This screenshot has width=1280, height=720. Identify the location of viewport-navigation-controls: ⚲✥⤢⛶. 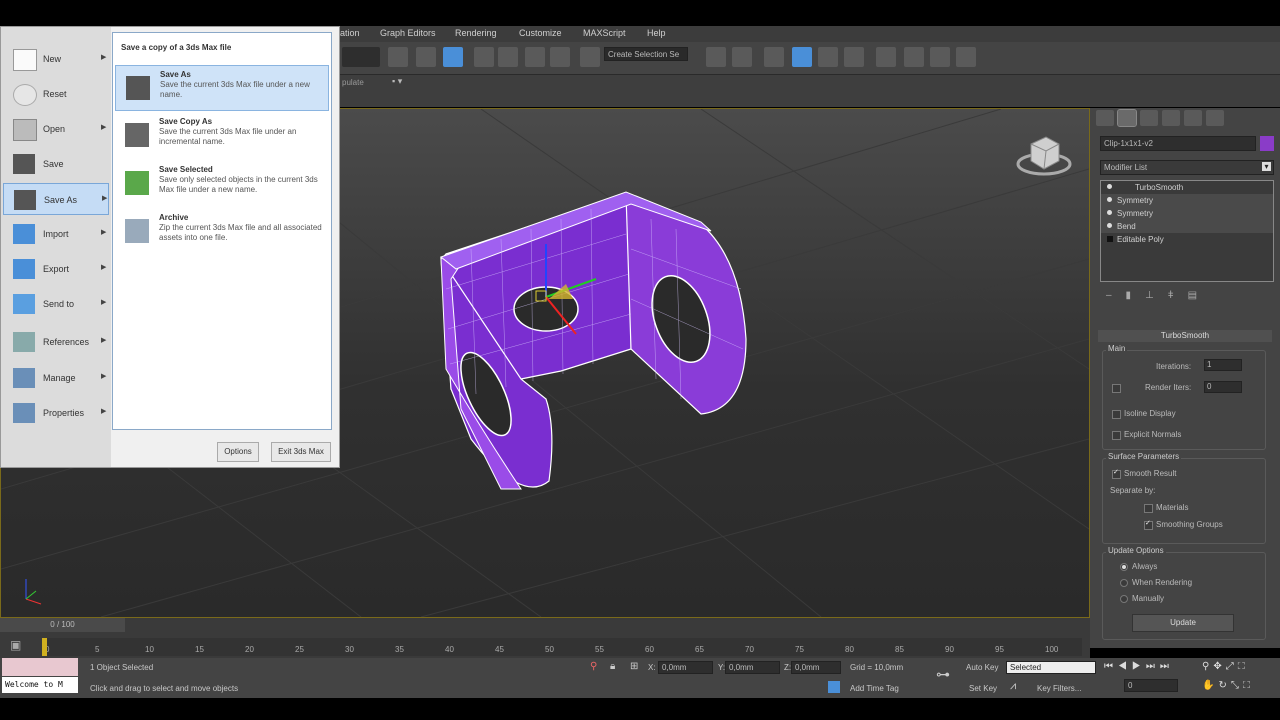
(1225, 666).